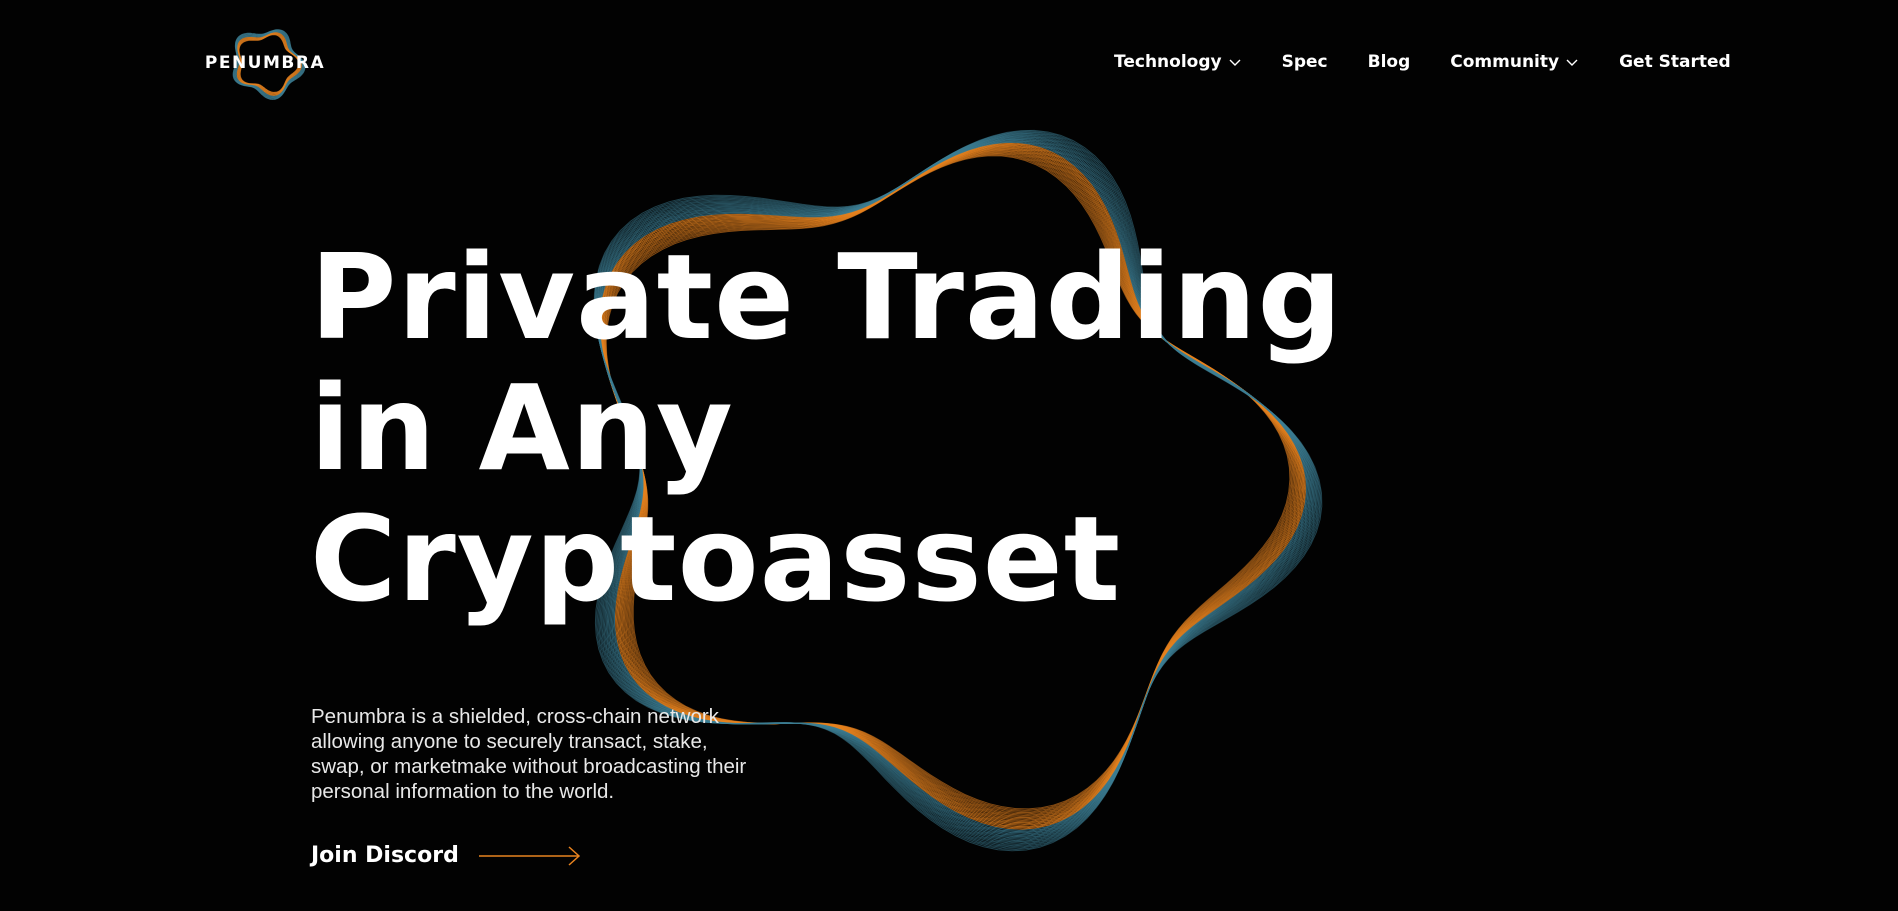 Image resolution: width=1898 pixels, height=911 pixels. I want to click on nav-item-get-started: Get Started, so click(1675, 62).